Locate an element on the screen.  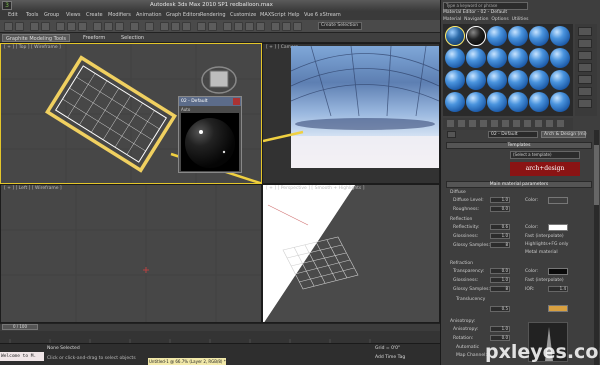
mirror-icon is located at coordinates (201, 26).